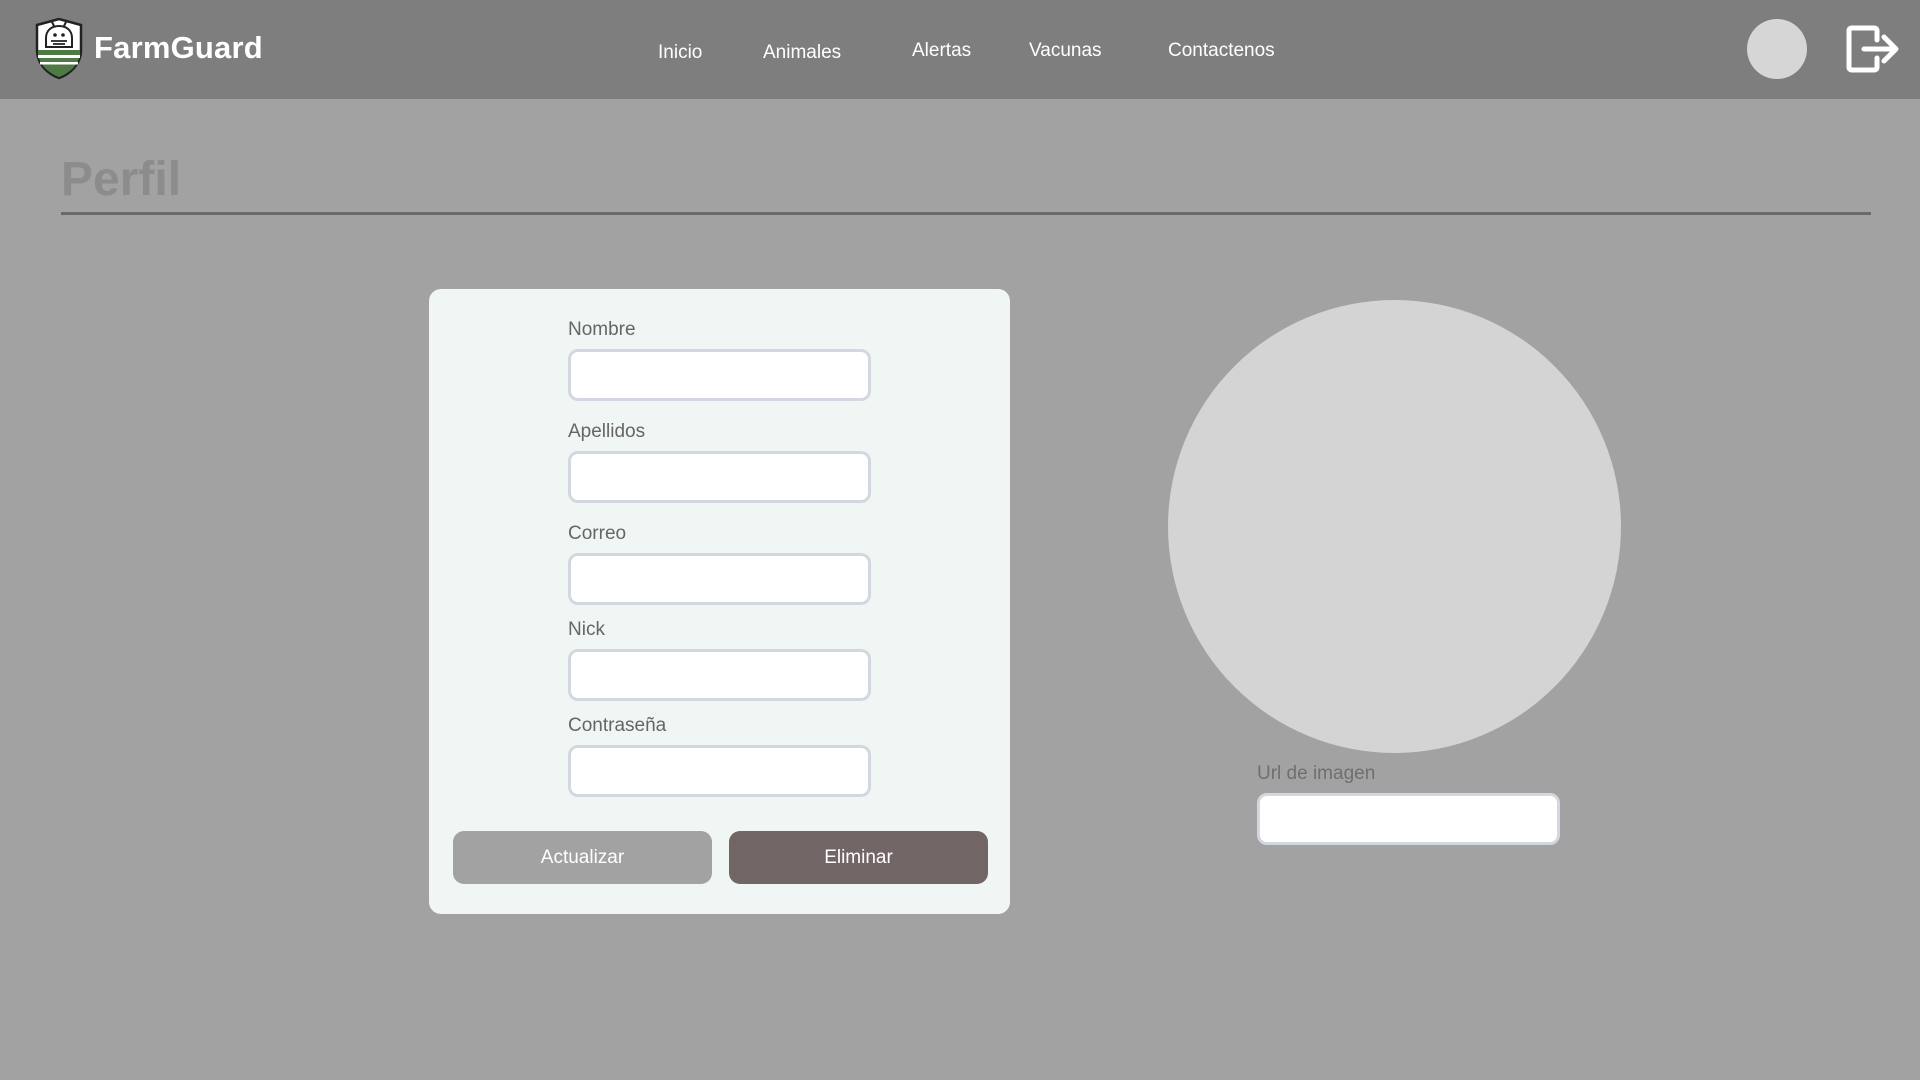 The width and height of the screenshot is (1920, 1080). Describe the element at coordinates (1221, 51) in the screenshot. I see `nav-link-contactenos: Contactenos` at that location.